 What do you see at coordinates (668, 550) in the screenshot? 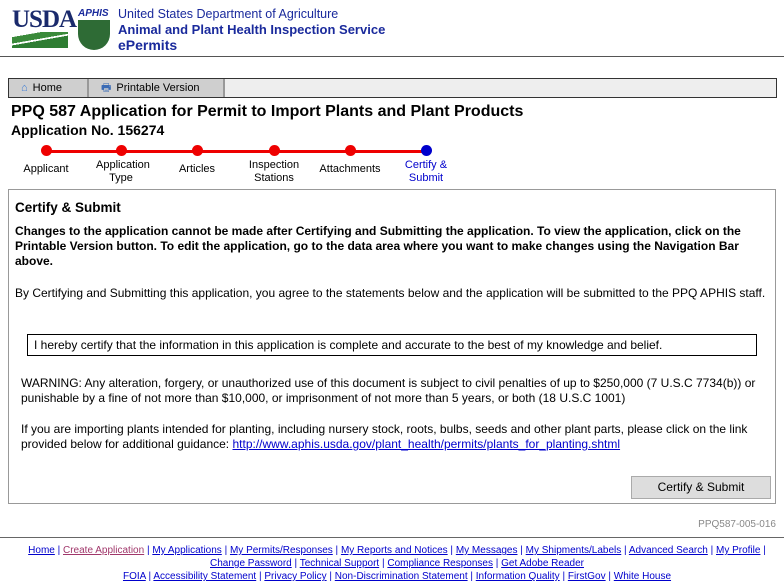
I see `footer-link: Advanced Search` at bounding box center [668, 550].